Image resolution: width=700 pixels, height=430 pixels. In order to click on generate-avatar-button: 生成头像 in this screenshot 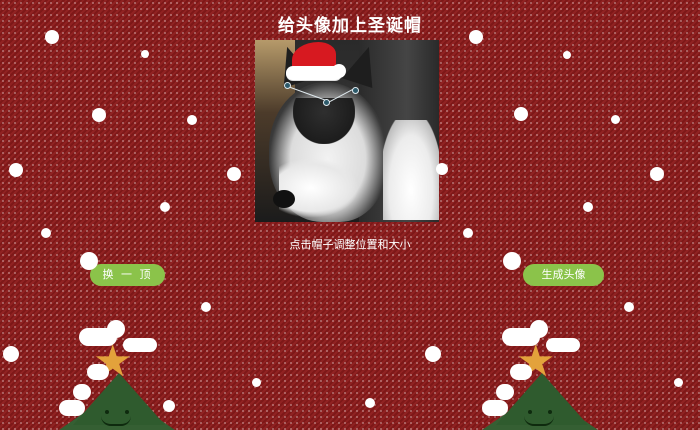, I will do `click(563, 275)`.